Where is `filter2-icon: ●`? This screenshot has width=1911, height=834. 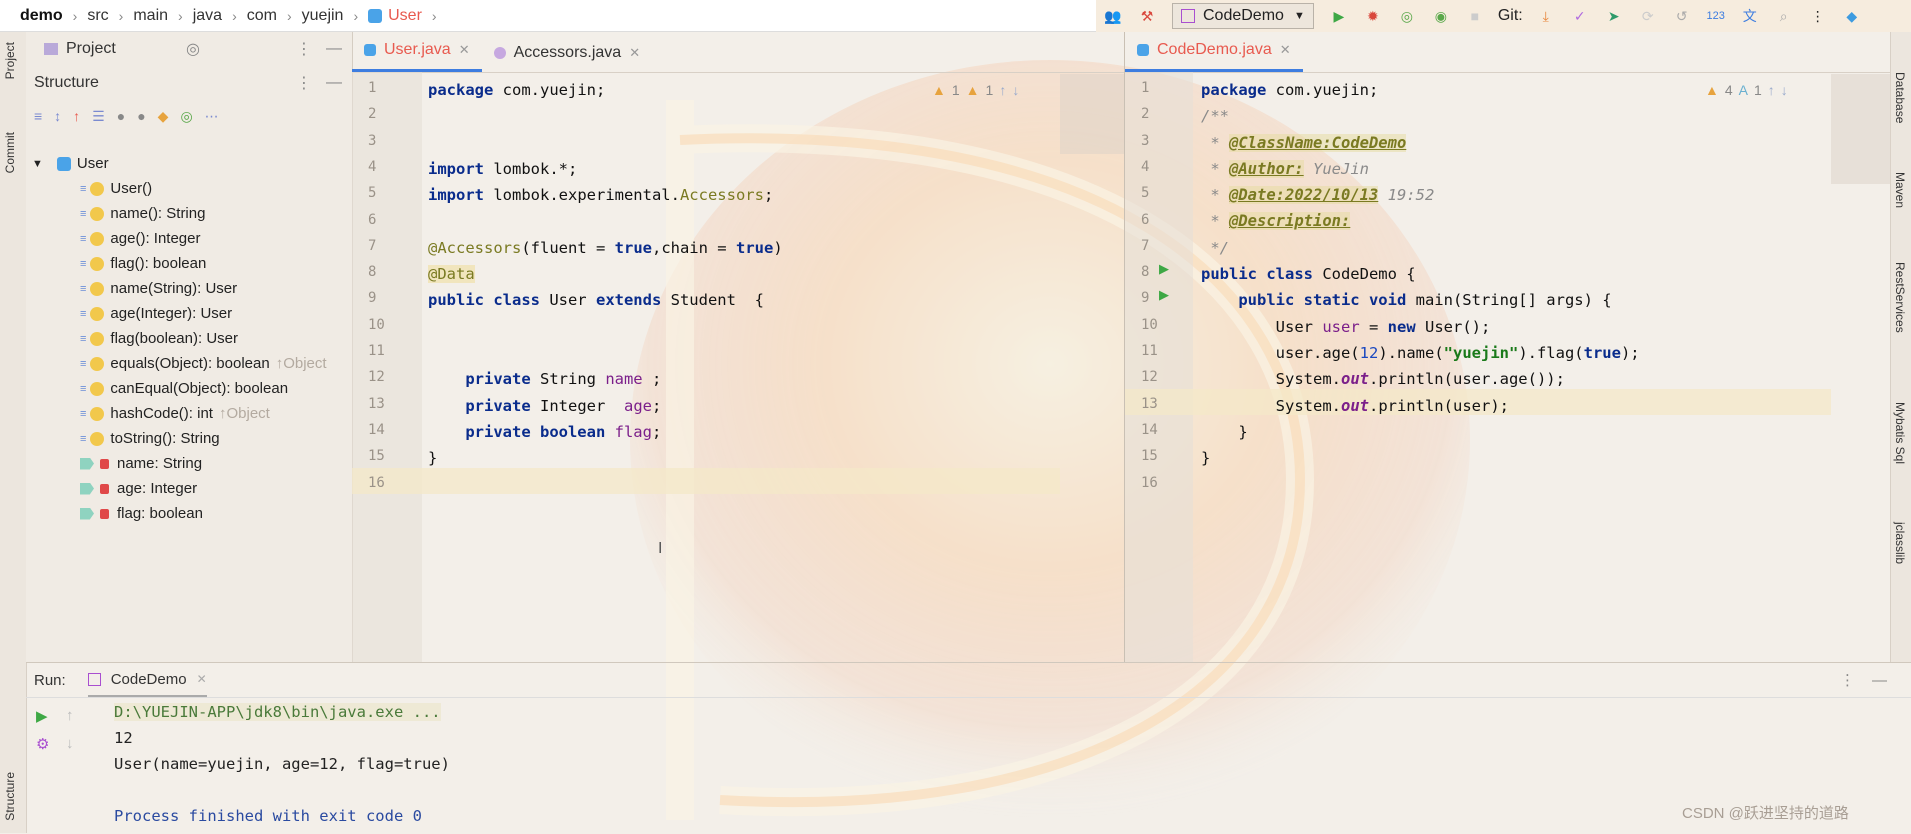 filter2-icon: ● is located at coordinates (141, 116).